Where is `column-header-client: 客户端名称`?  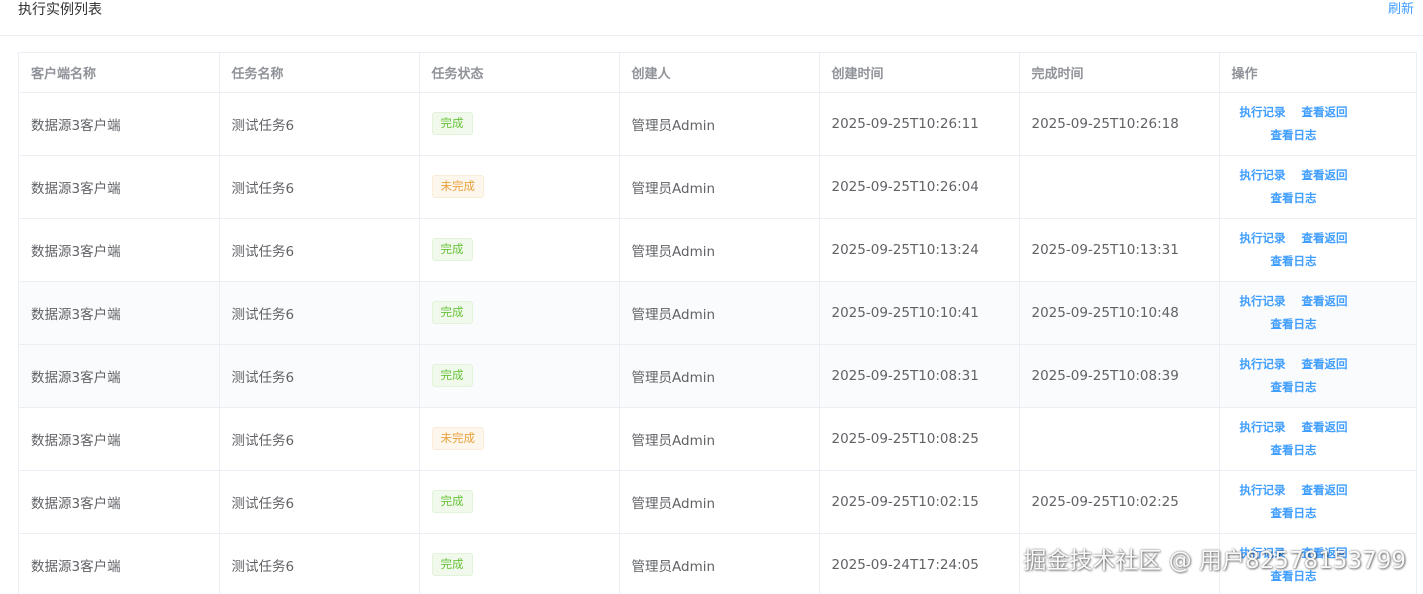 column-header-client: 客户端名称 is located at coordinates (119, 73).